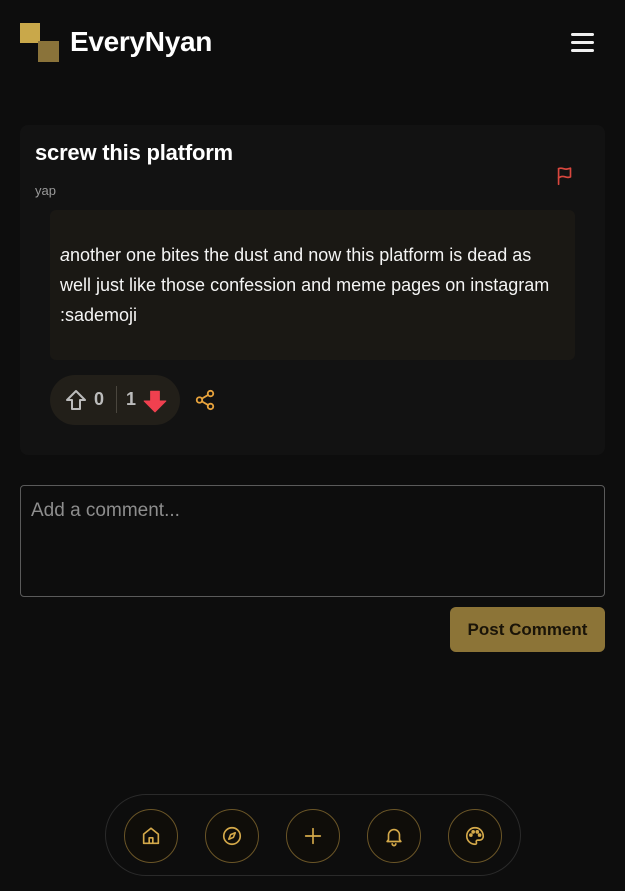 This screenshot has width=625, height=891. I want to click on post-title: screw this platform, so click(134, 152).